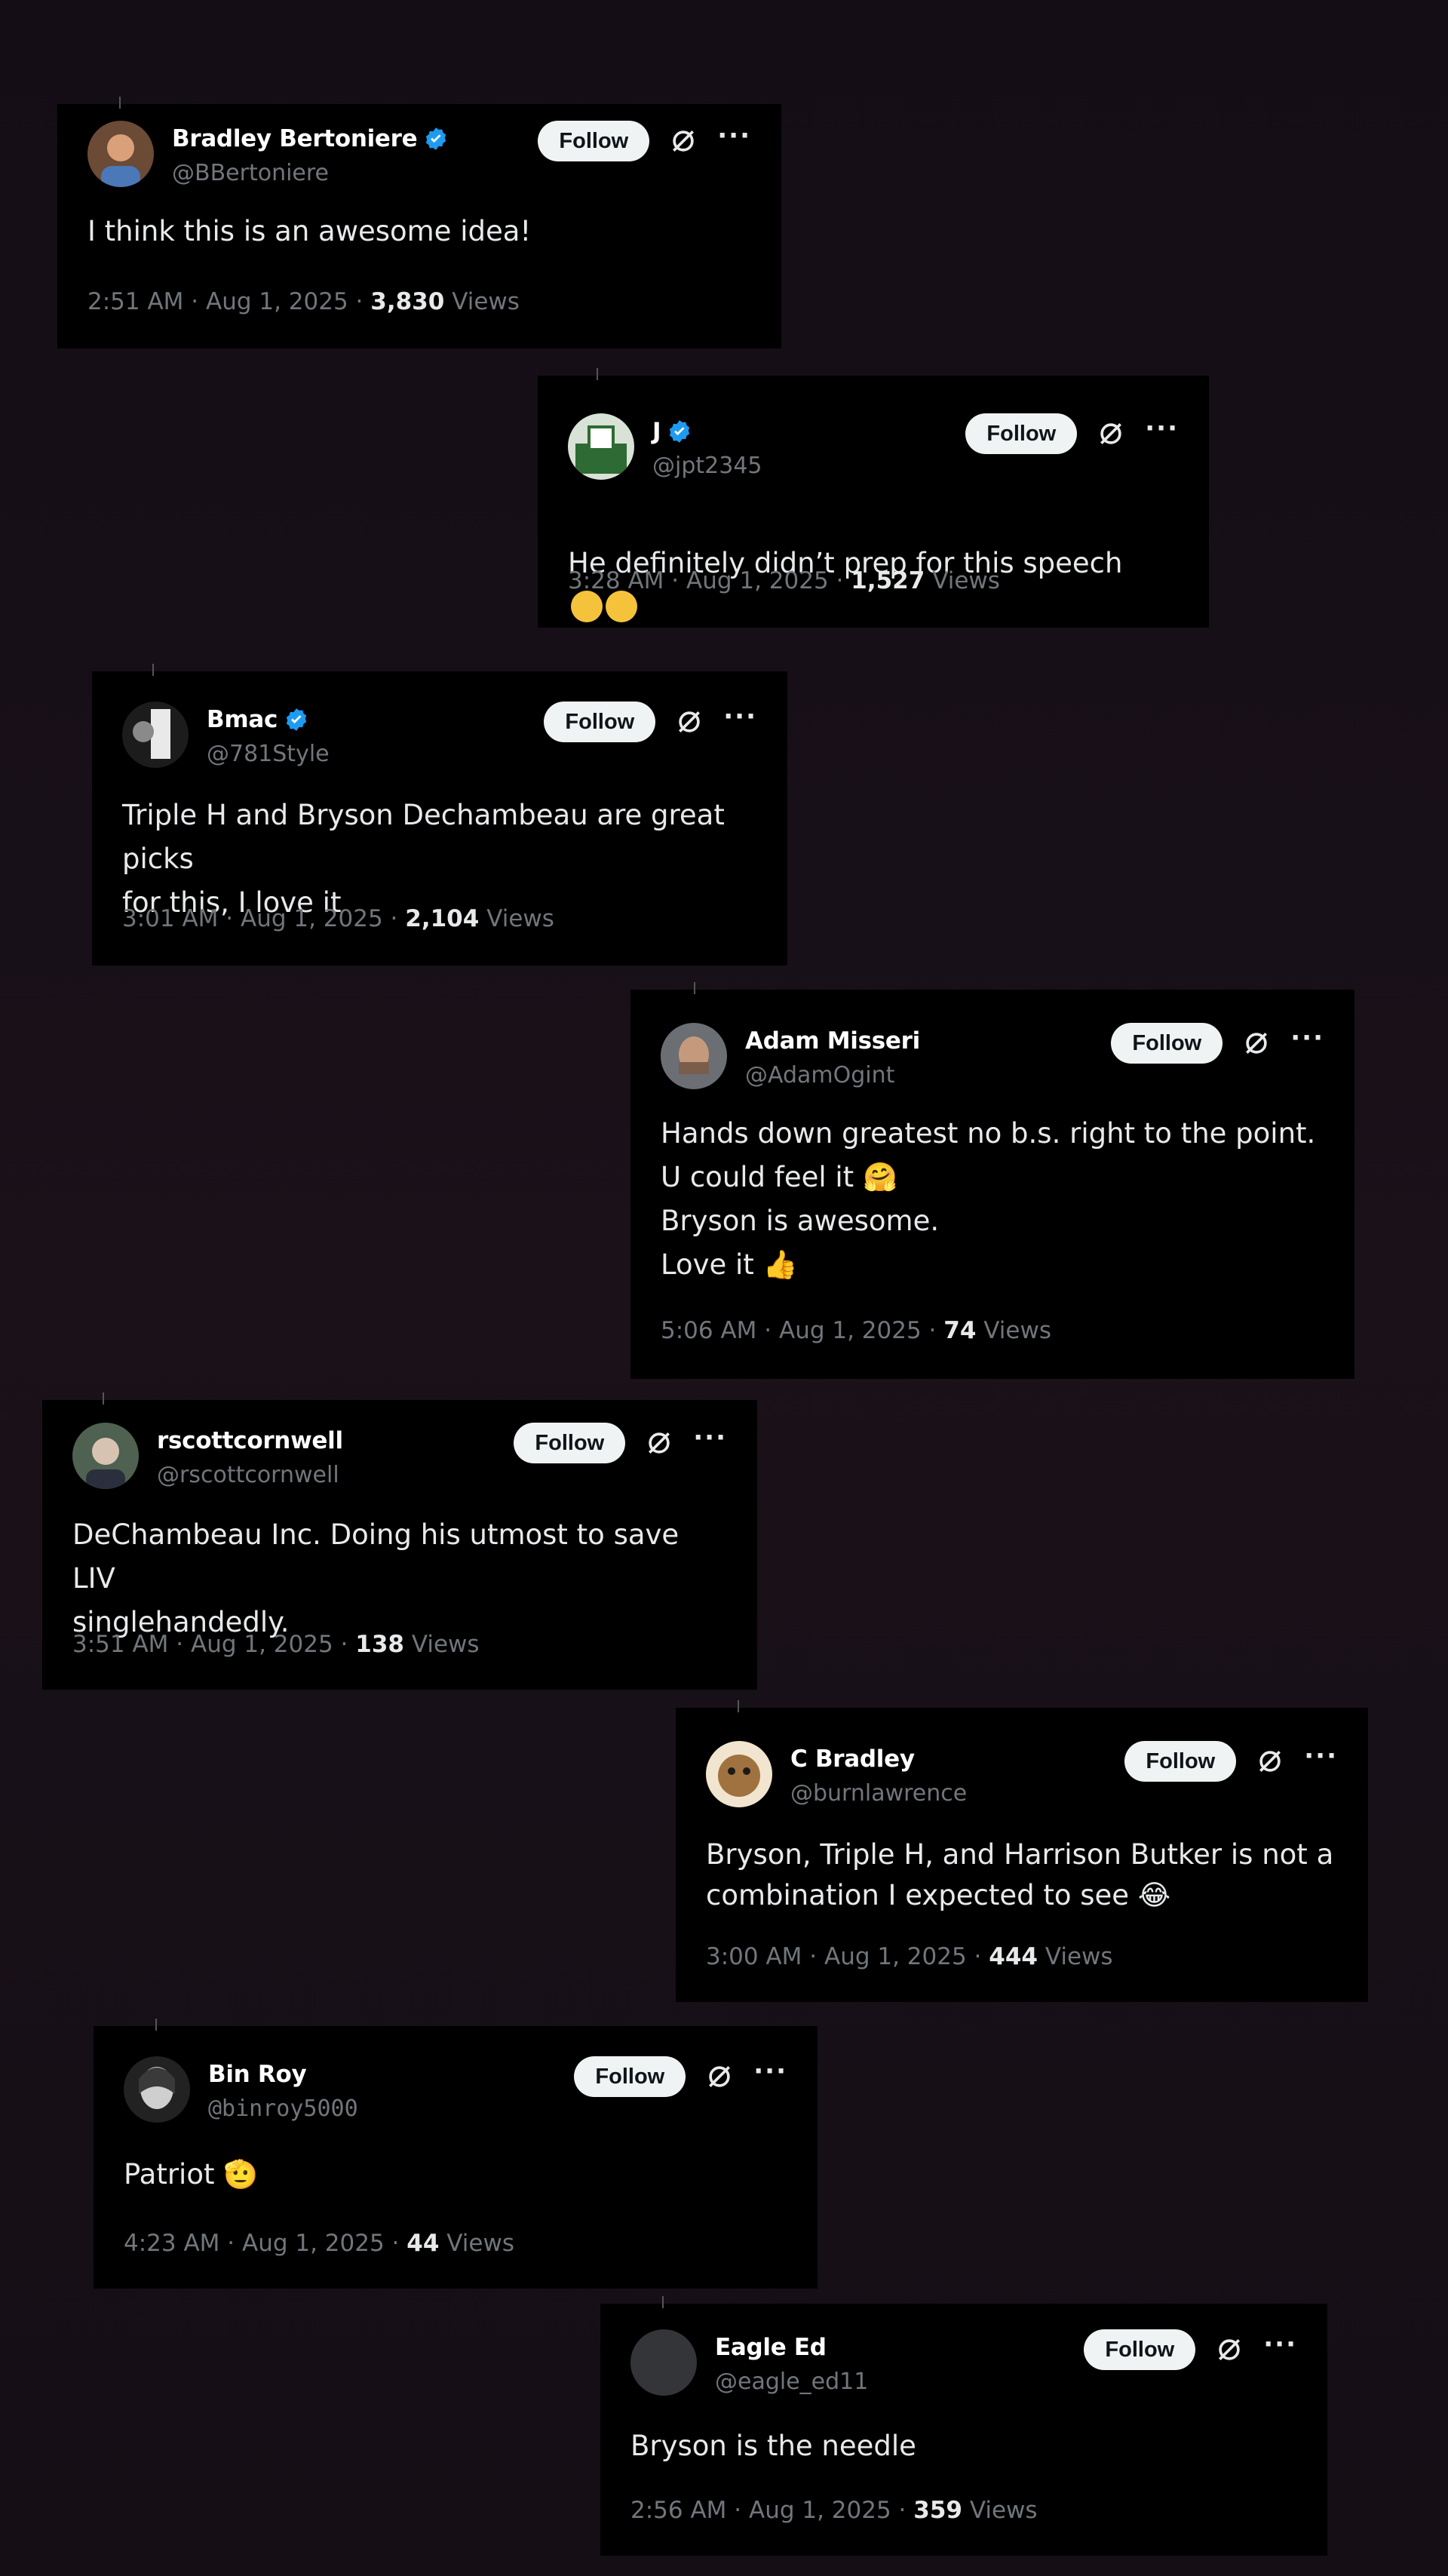 Image resolution: width=1448 pixels, height=2576 pixels. What do you see at coordinates (1022, 1777) in the screenshot?
I see `tweet-header: C Bradley @burnlawrence Follow ···` at bounding box center [1022, 1777].